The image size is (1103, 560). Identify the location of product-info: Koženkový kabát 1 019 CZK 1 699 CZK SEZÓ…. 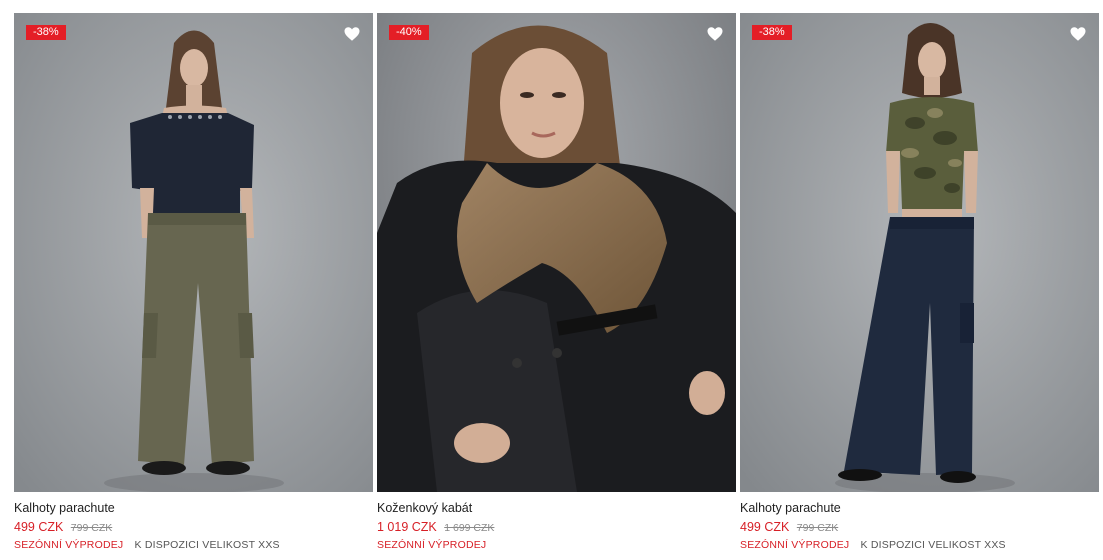
(556, 522).